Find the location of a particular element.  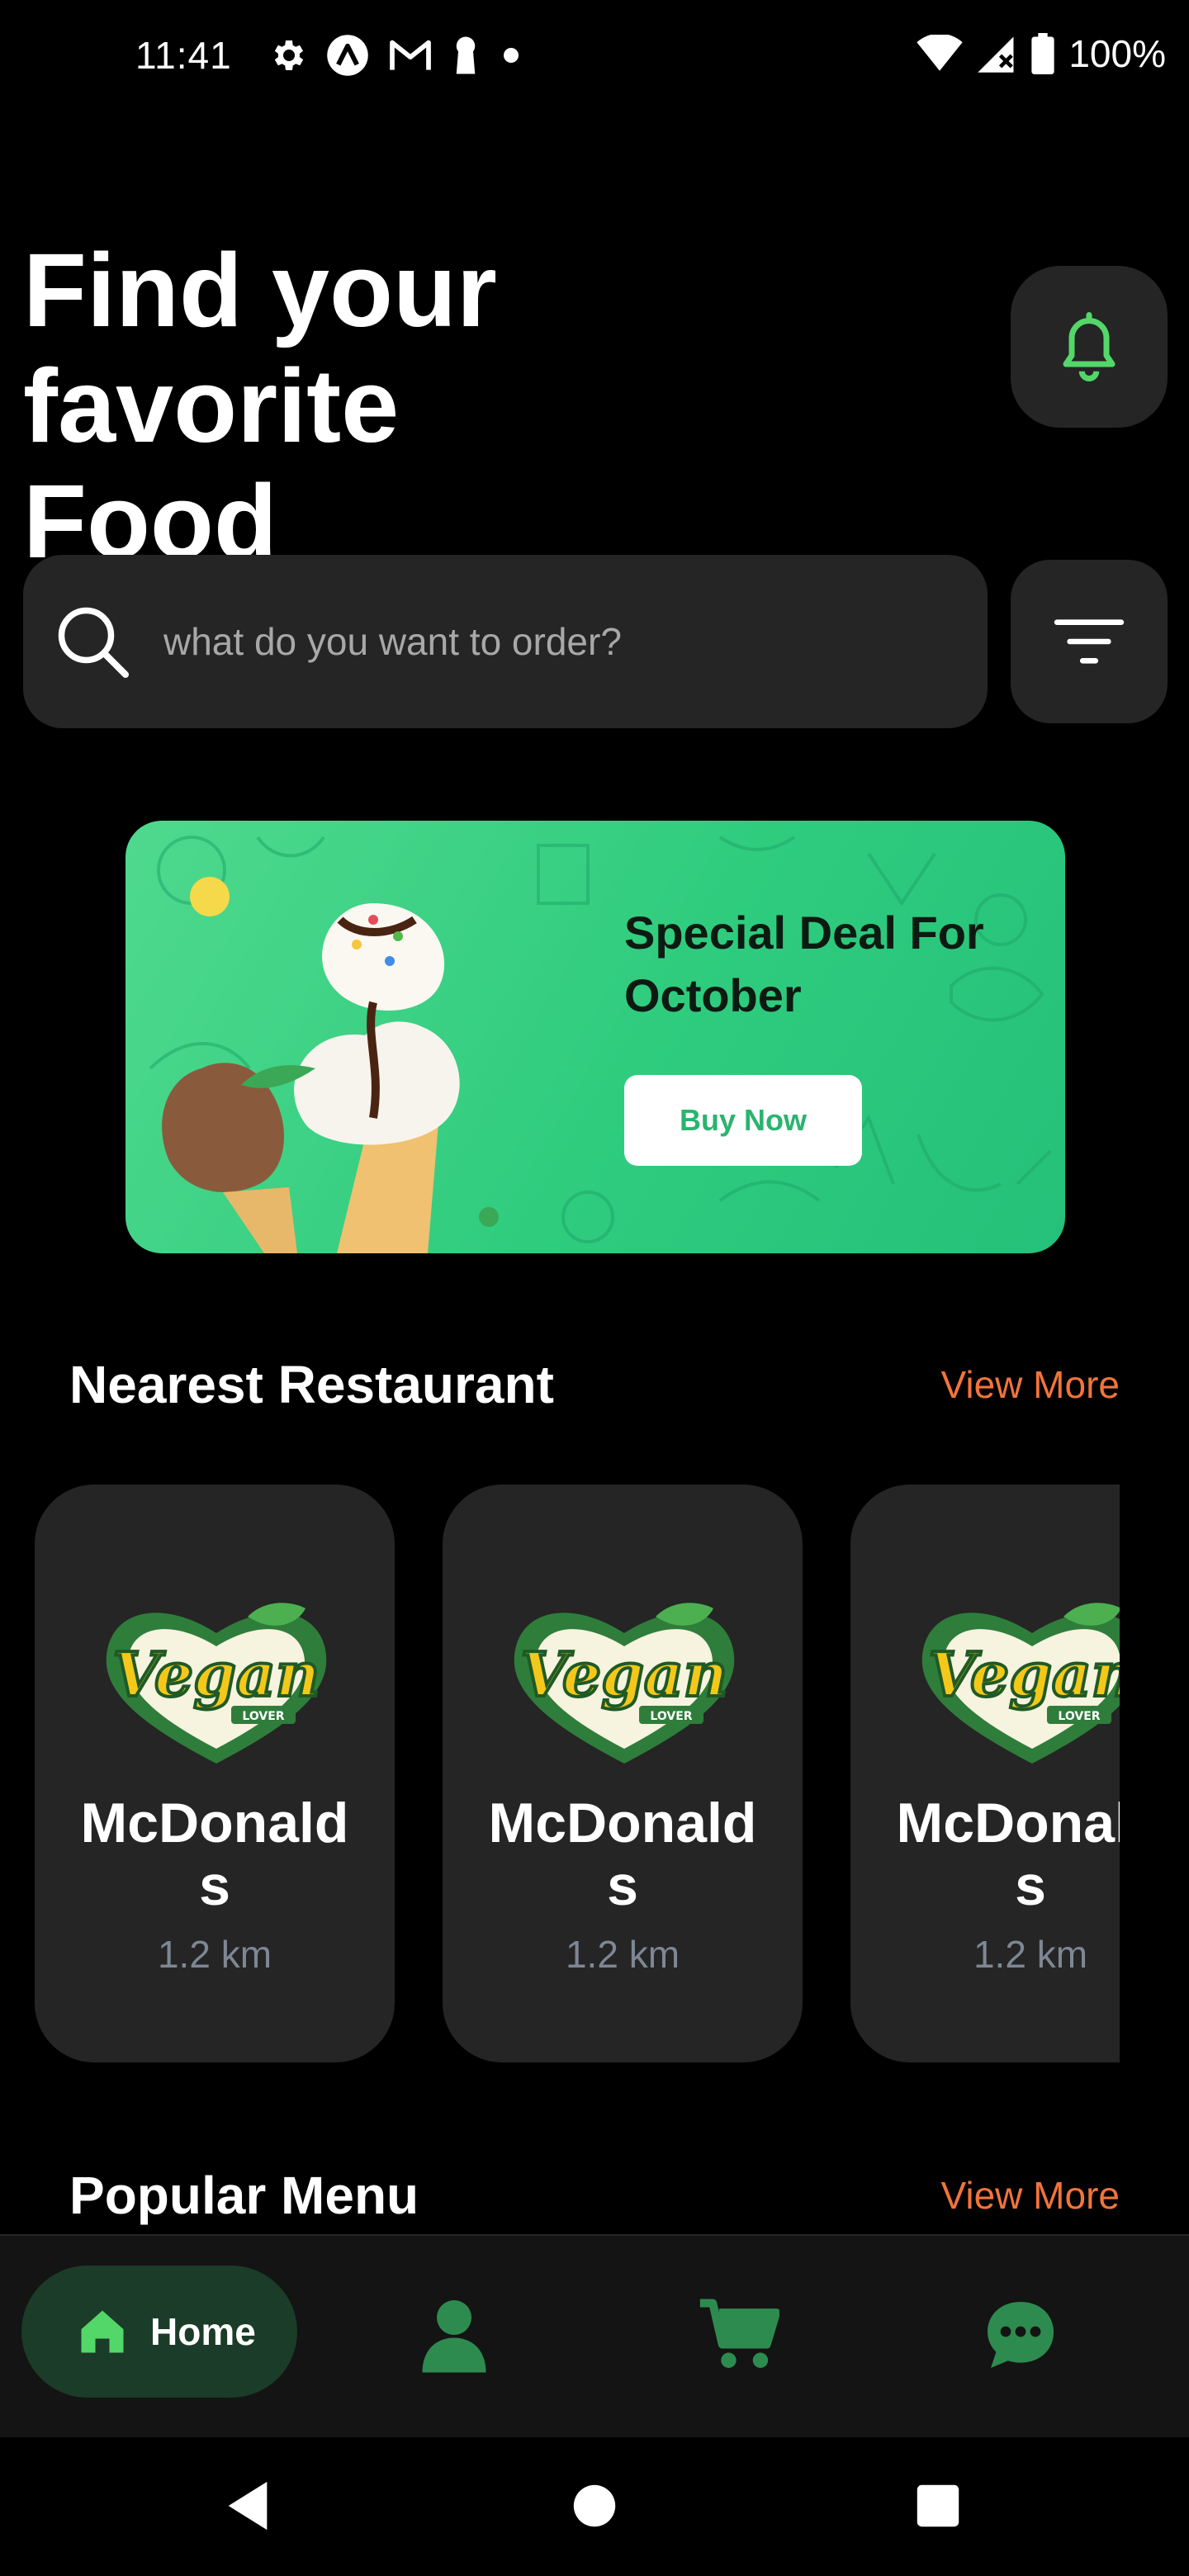

page-title: Find your favorite Food is located at coordinates (460, 406).